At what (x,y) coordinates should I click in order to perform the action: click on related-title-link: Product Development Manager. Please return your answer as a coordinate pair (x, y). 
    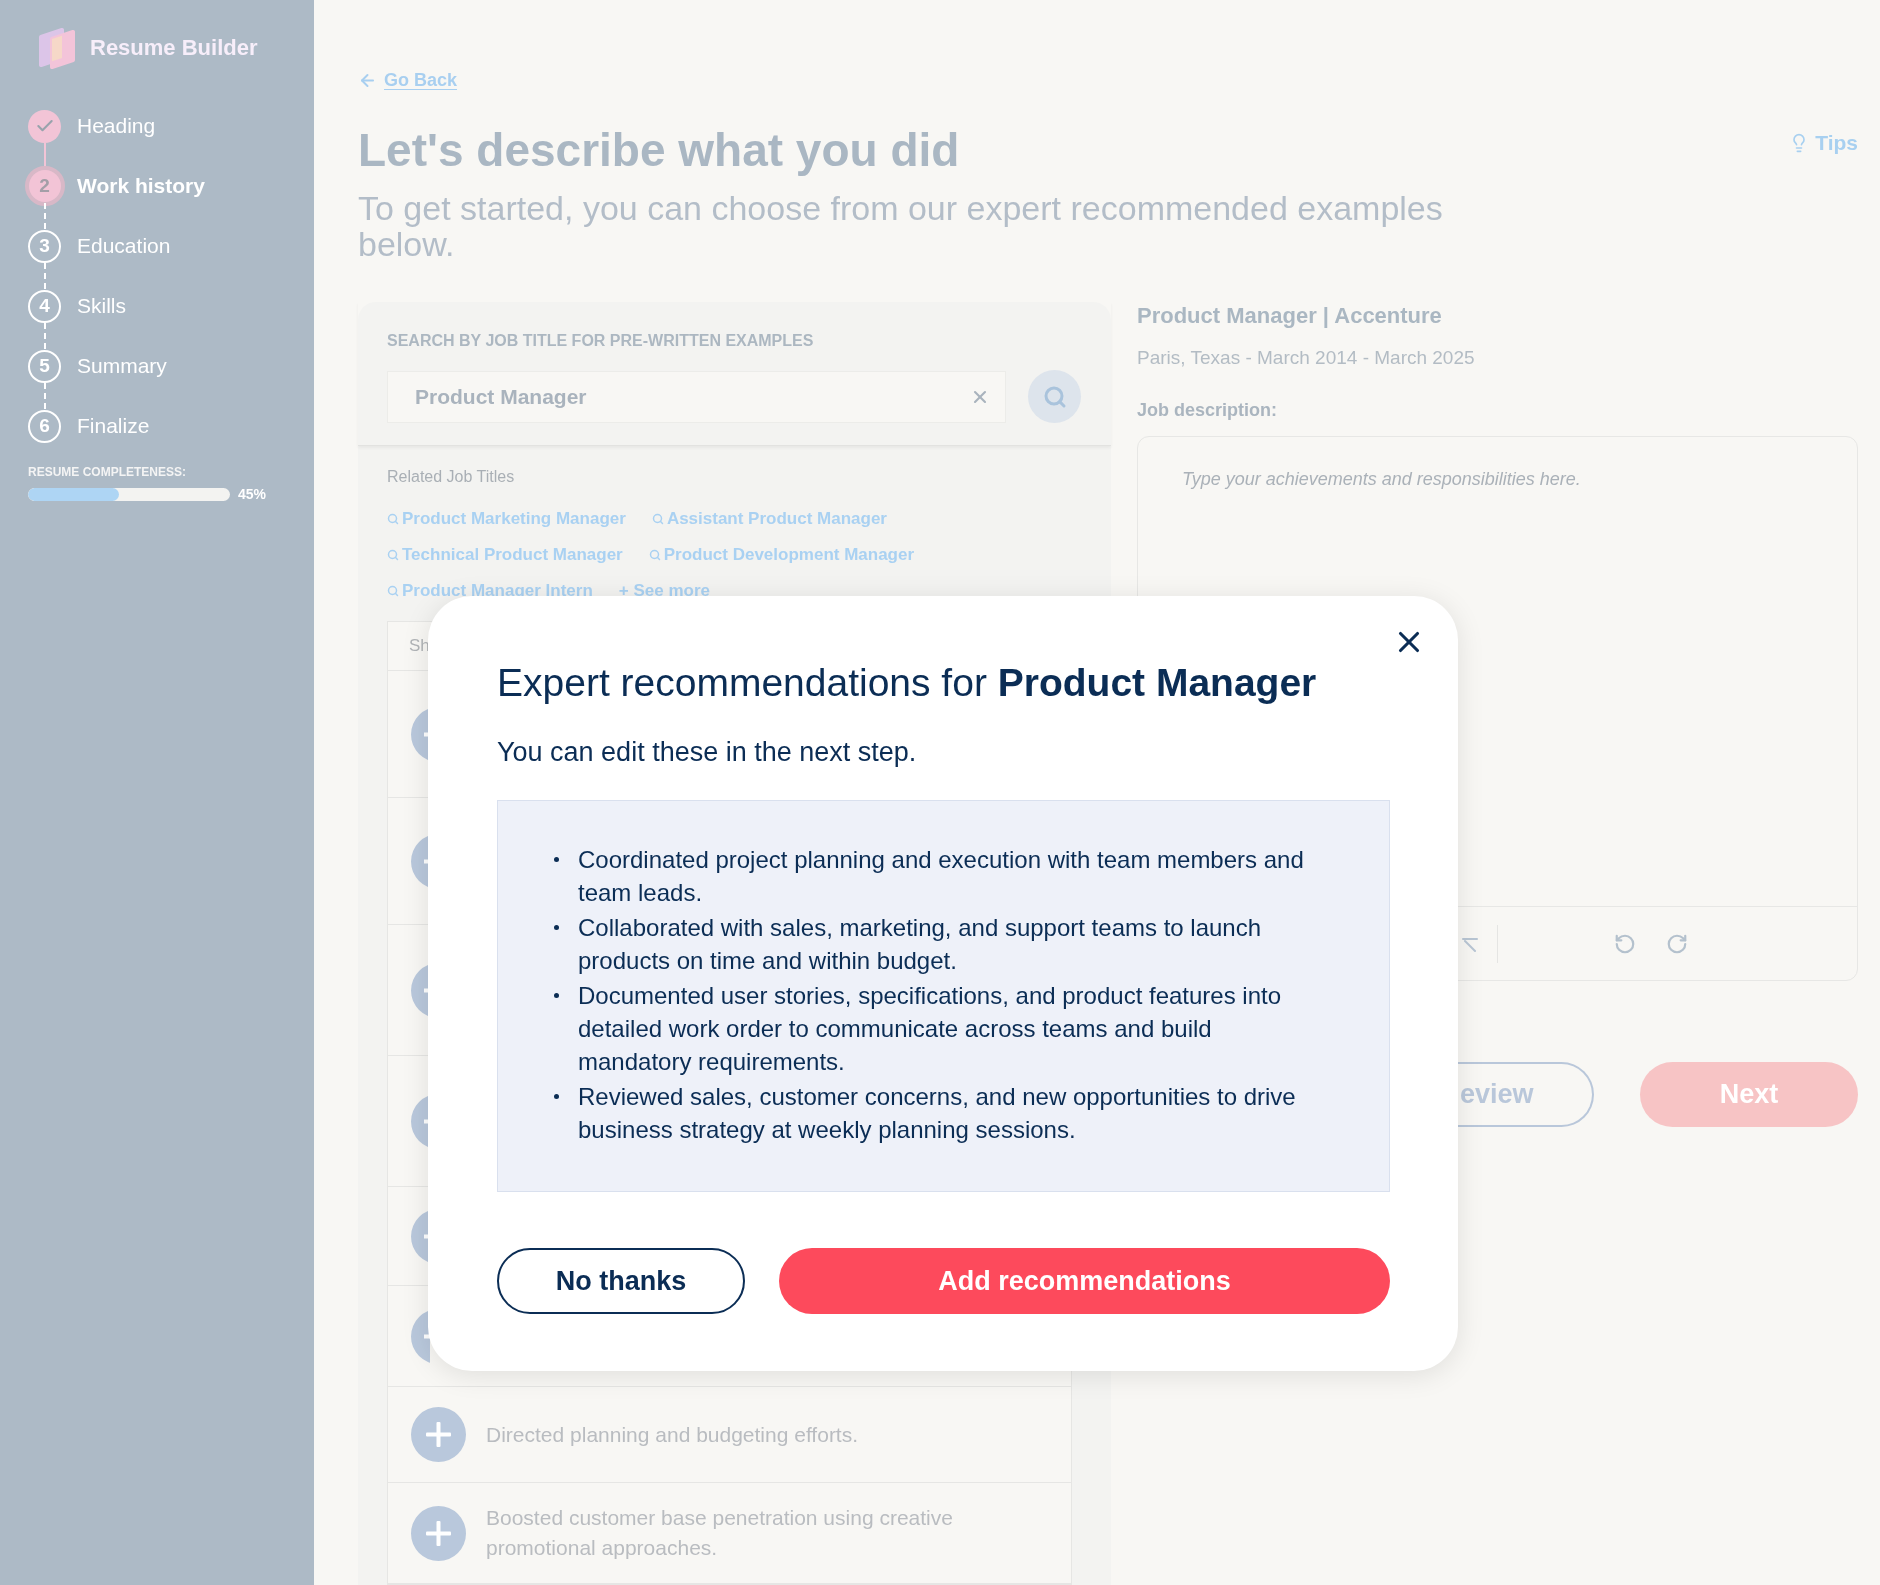
    Looking at the image, I should click on (781, 555).